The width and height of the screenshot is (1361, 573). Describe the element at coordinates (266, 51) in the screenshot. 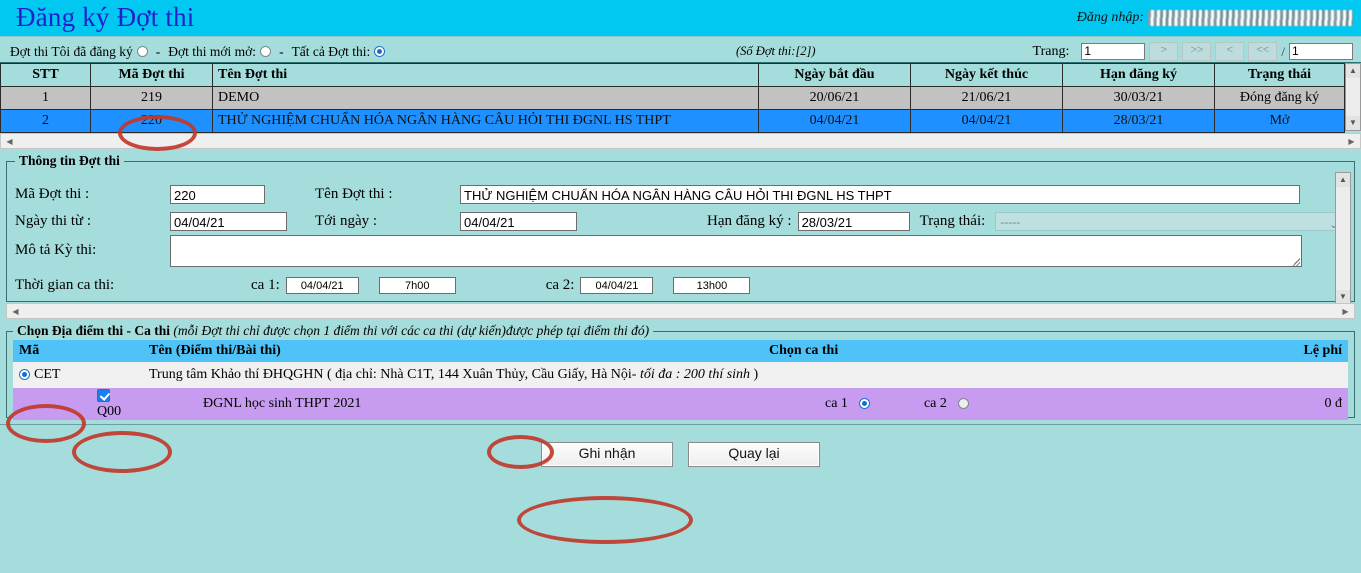

I see `radio-new` at that location.